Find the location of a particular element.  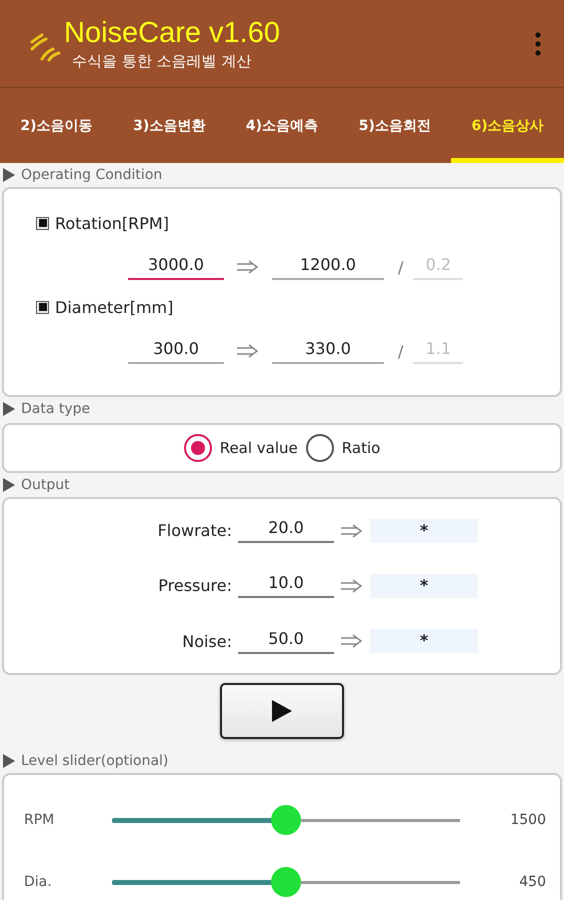

input-field: 1200.0 is located at coordinates (328, 267).